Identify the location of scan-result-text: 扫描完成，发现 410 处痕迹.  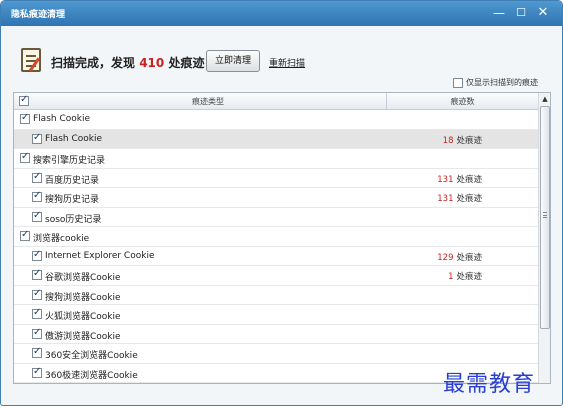
(127, 62).